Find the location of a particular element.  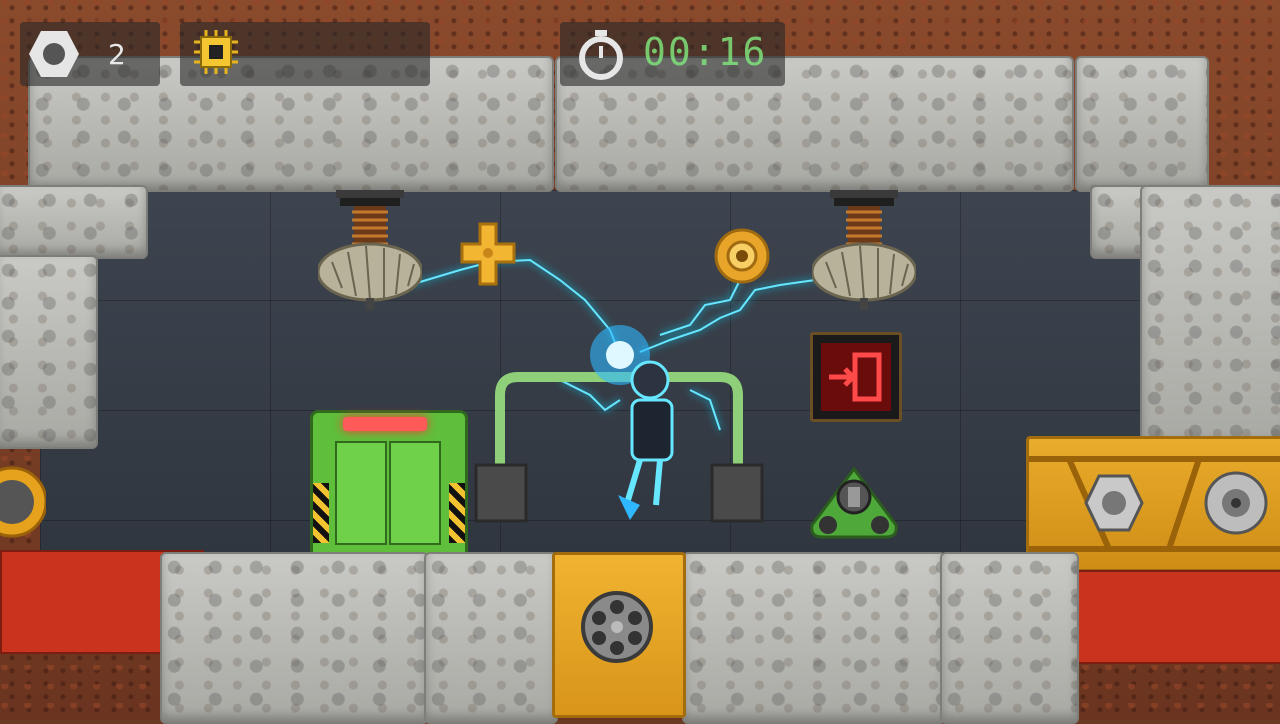

bolt-socket is located at coordinates (1236, 503).